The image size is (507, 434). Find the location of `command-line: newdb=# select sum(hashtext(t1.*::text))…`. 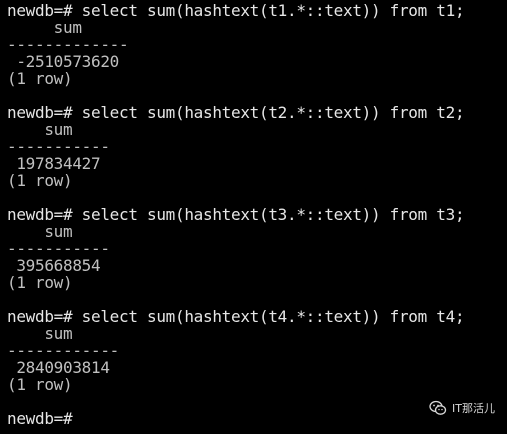

command-line: newdb=# select sum(hashtext(t1.*::text))… is located at coordinates (236, 10).